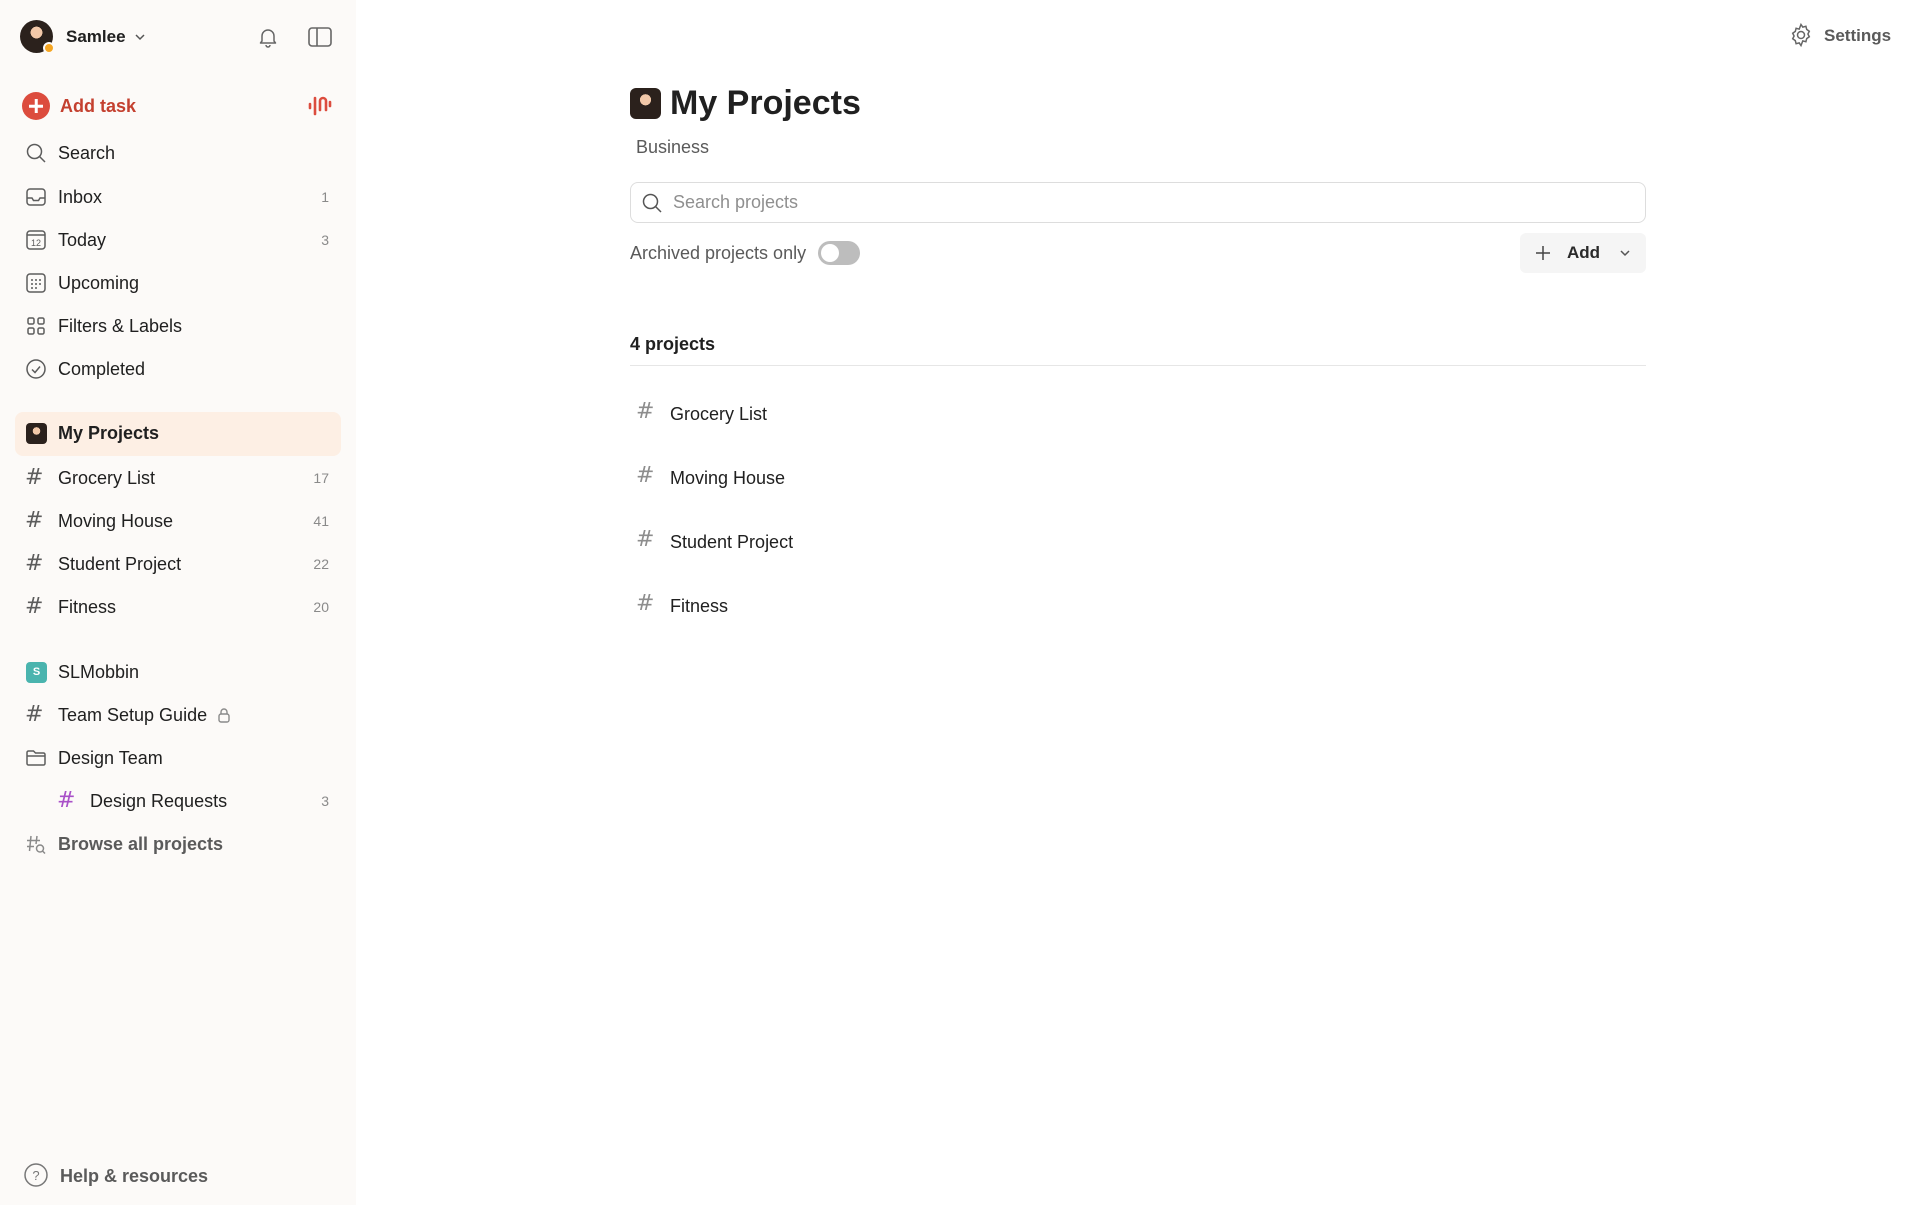 This screenshot has width=1920, height=1205. What do you see at coordinates (178, 326) in the screenshot?
I see `nav-filters-labels: Filters & Labels` at bounding box center [178, 326].